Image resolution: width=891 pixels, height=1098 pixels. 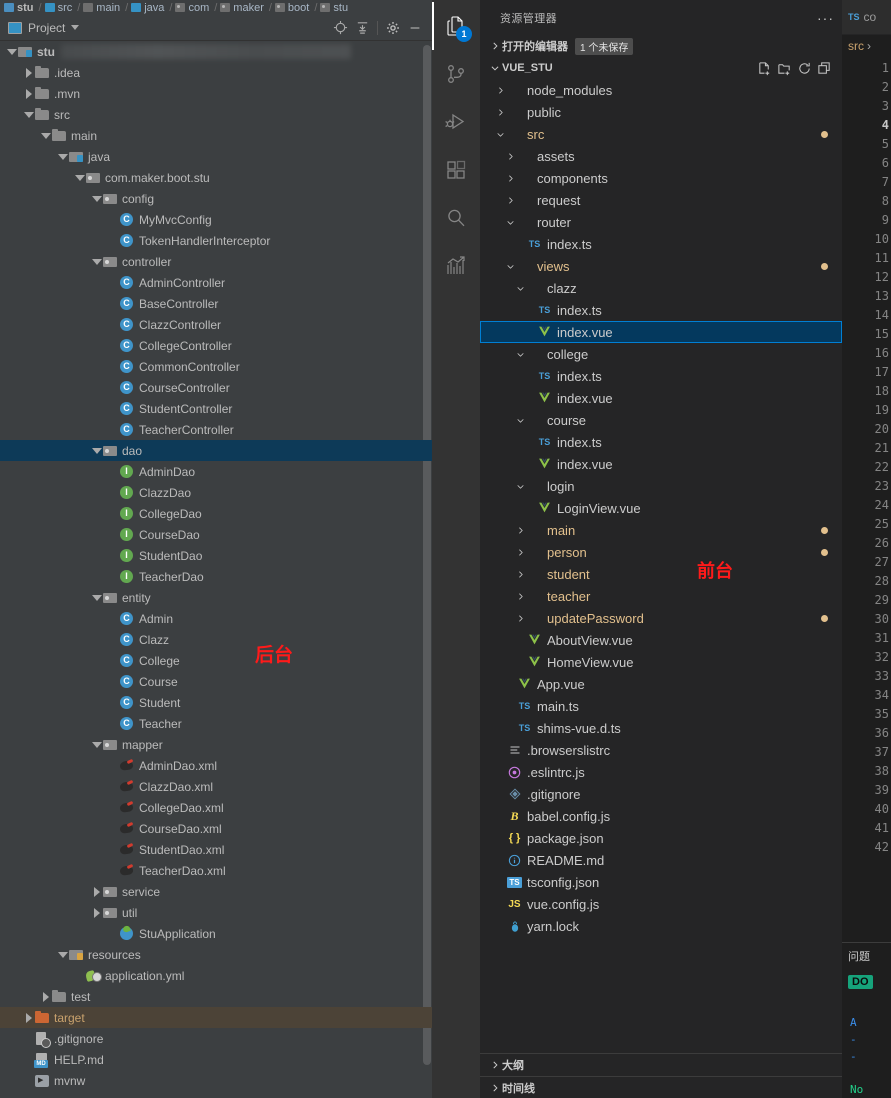 What do you see at coordinates (661, 156) in the screenshot?
I see `file-tree-row: assets` at bounding box center [661, 156].